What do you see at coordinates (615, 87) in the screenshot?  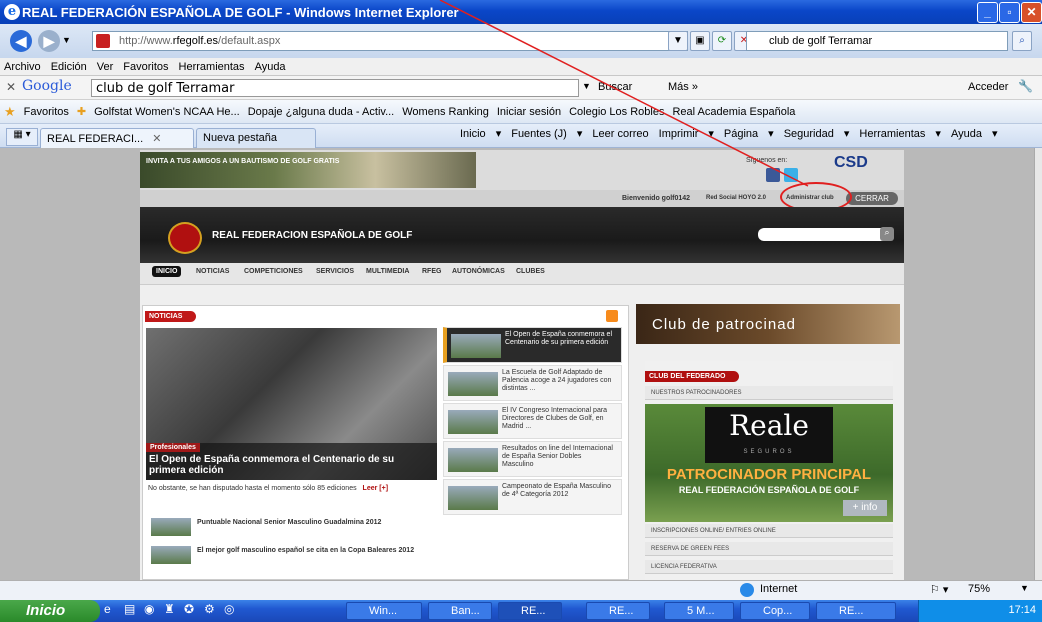 I see `google-search-button: Buscar` at bounding box center [615, 87].